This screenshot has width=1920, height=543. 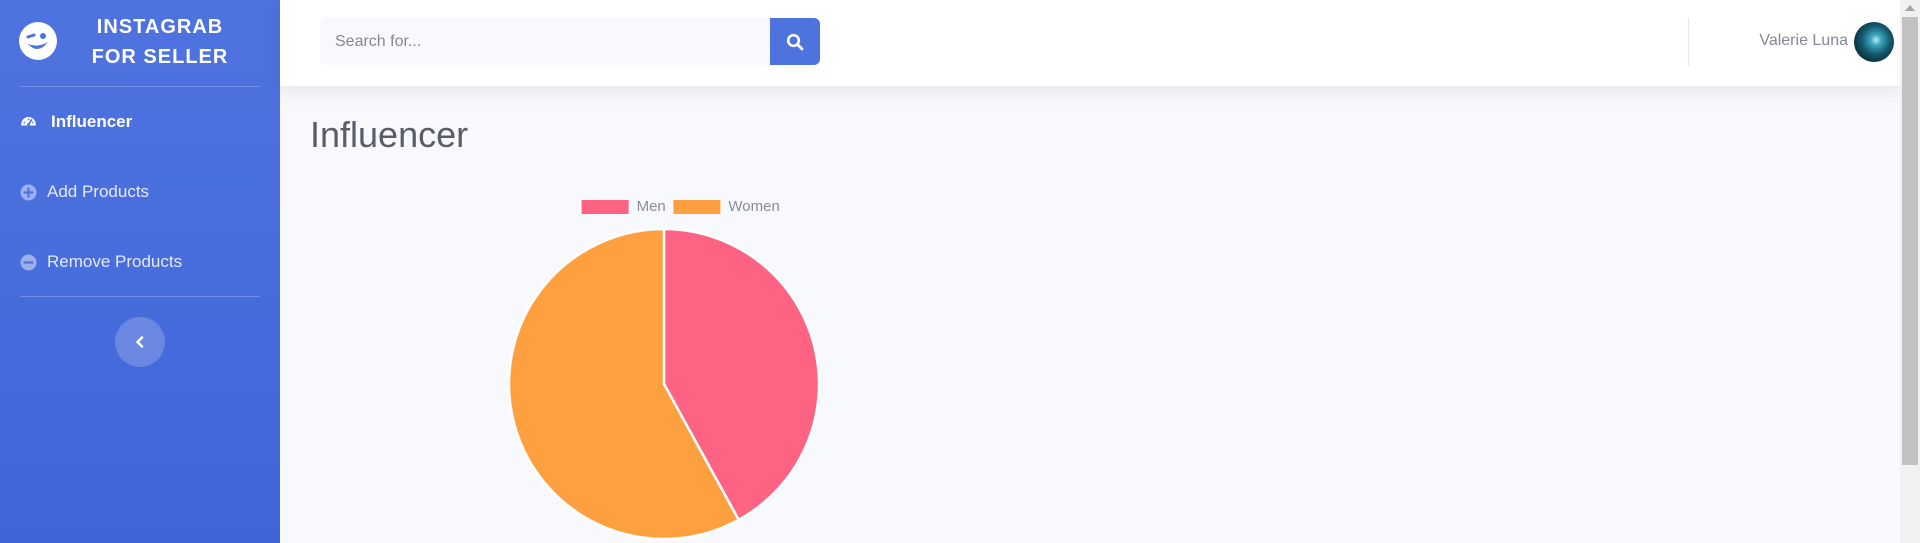 I want to click on search-button, so click(x=795, y=41).